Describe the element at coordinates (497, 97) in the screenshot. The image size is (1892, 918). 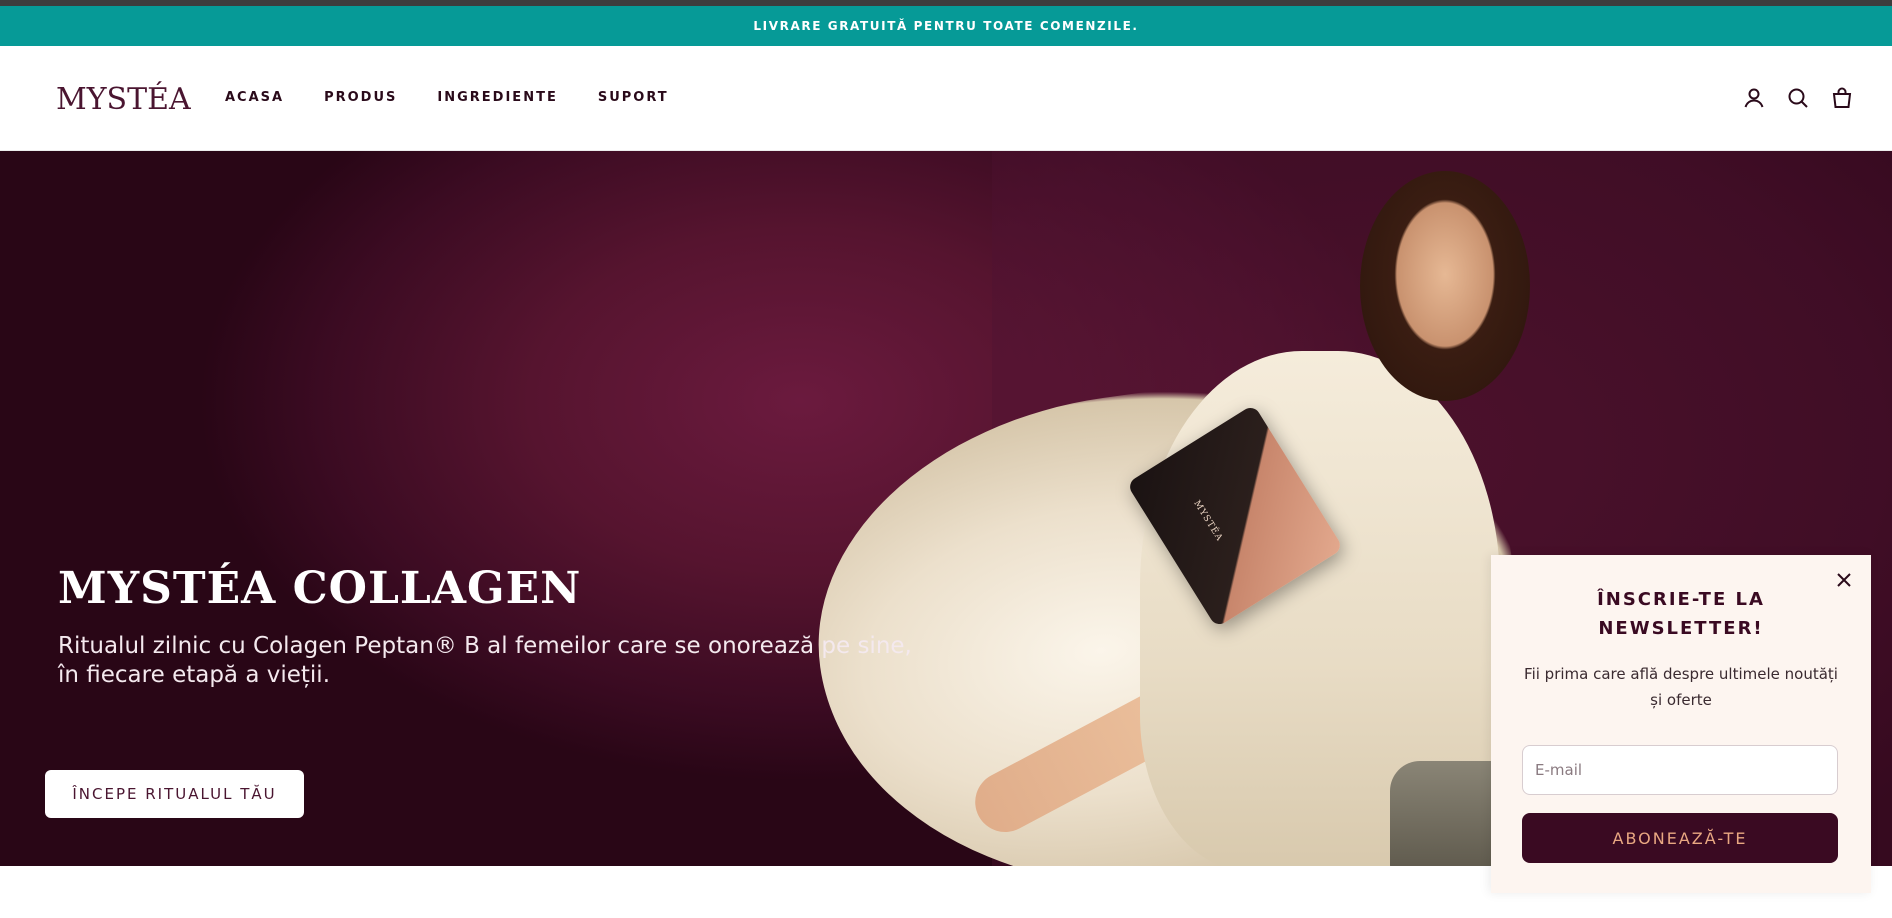
I see `menu-item-ingrediente: INGREDIENTE` at that location.